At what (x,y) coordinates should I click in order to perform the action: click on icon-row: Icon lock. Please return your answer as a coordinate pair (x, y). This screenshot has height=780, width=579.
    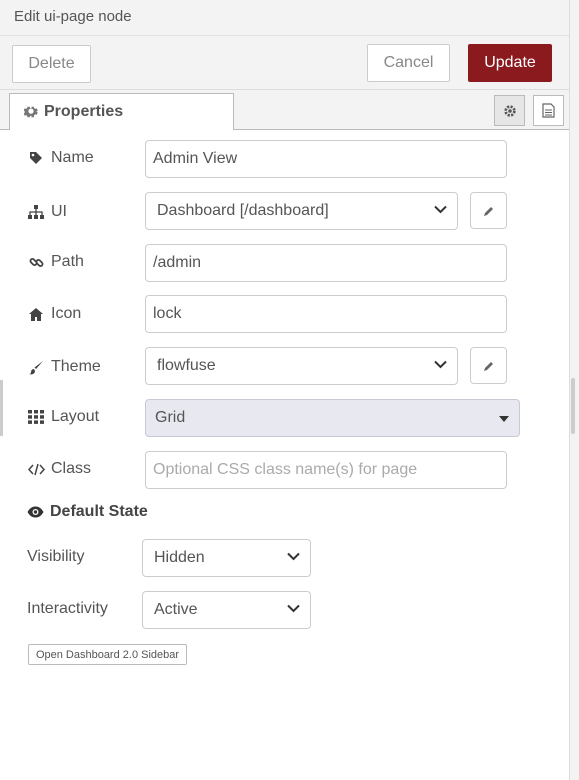
    Looking at the image, I should click on (284, 314).